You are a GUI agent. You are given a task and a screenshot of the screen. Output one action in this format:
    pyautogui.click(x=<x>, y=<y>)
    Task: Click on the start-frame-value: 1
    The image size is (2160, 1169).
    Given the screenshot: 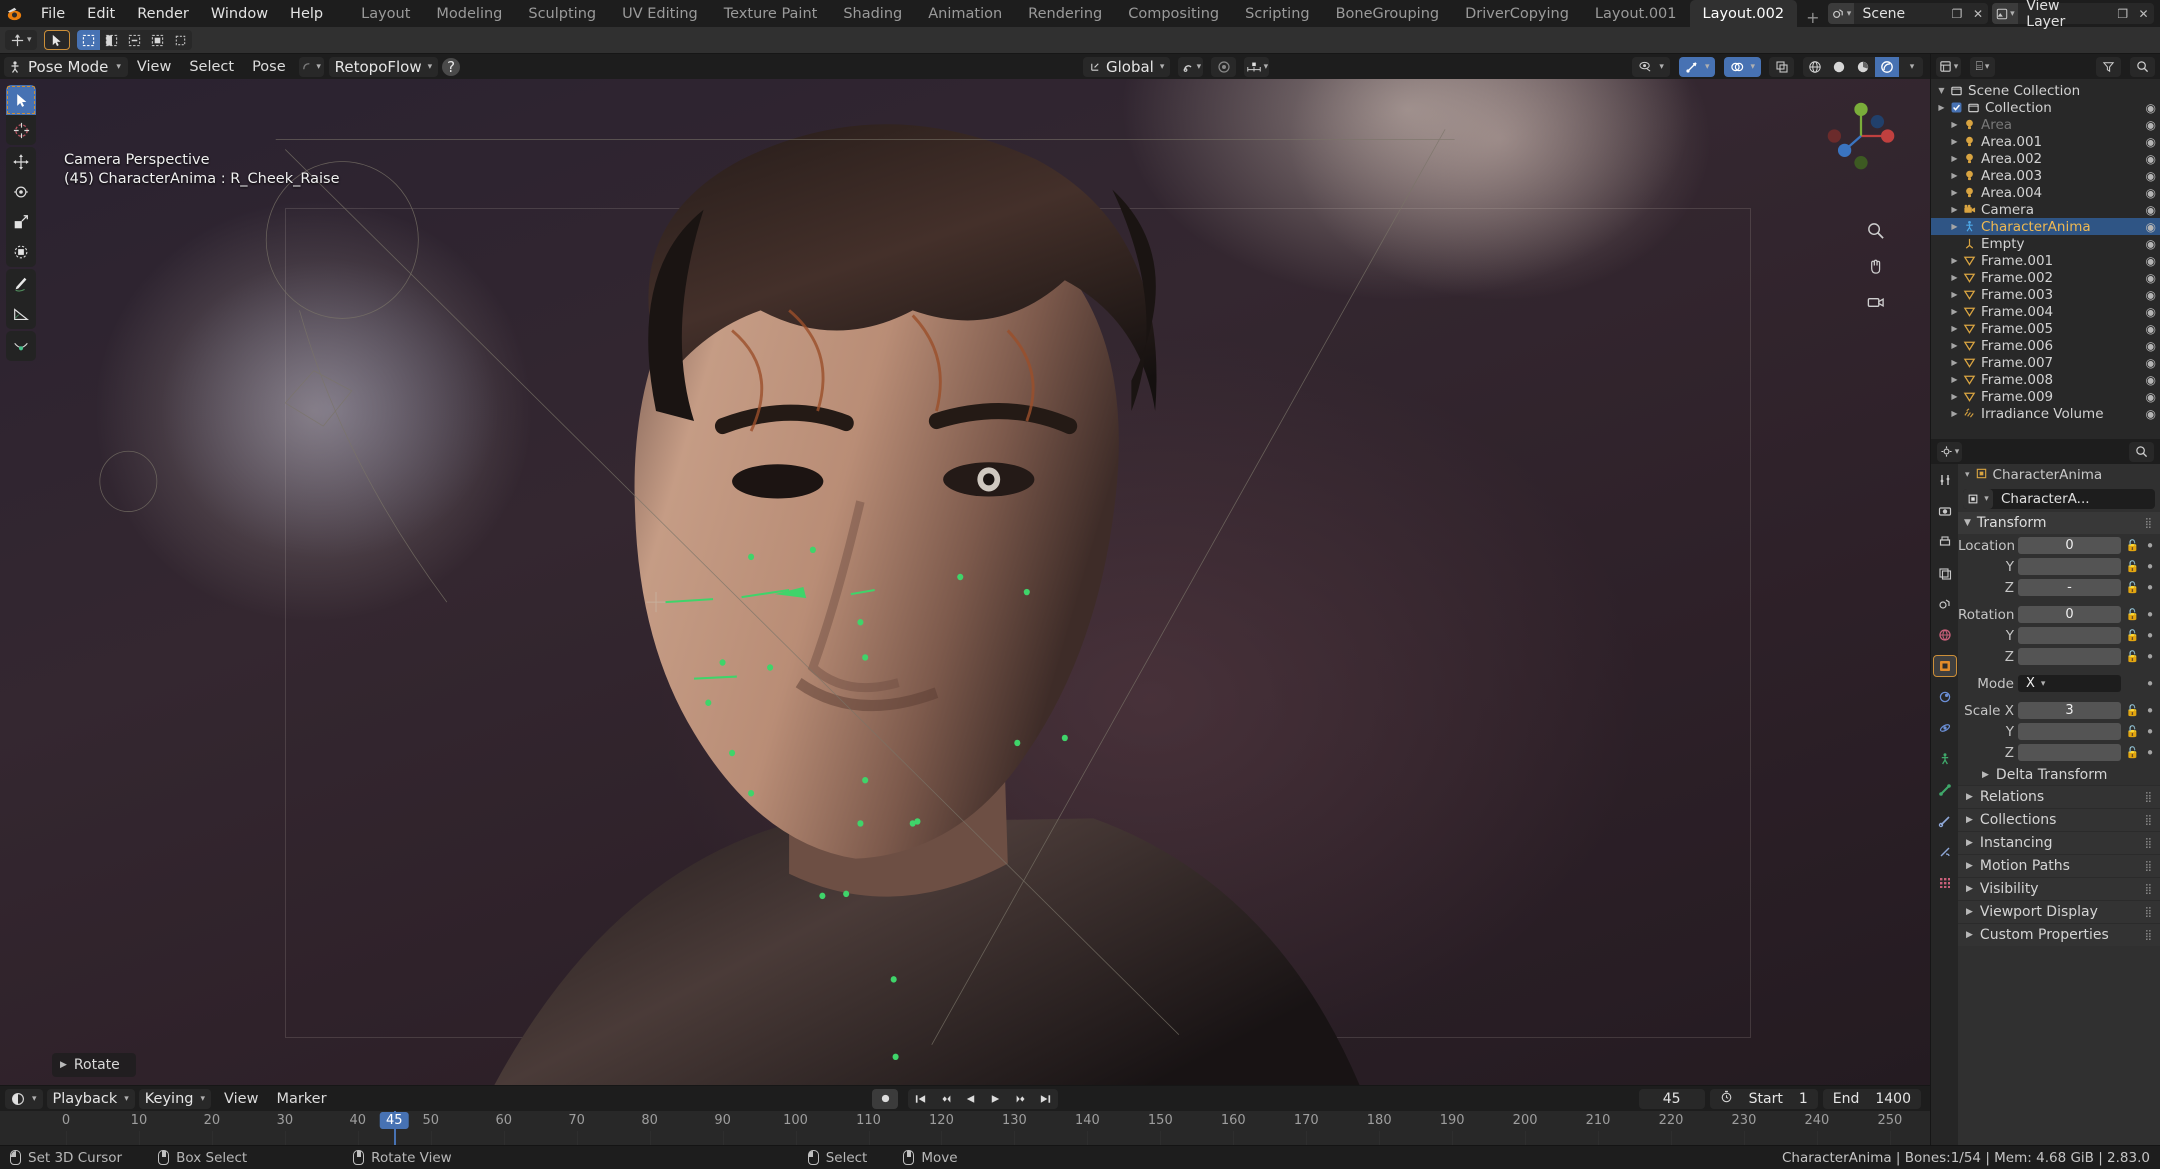 What is the action you would take?
    pyautogui.click(x=1803, y=1099)
    